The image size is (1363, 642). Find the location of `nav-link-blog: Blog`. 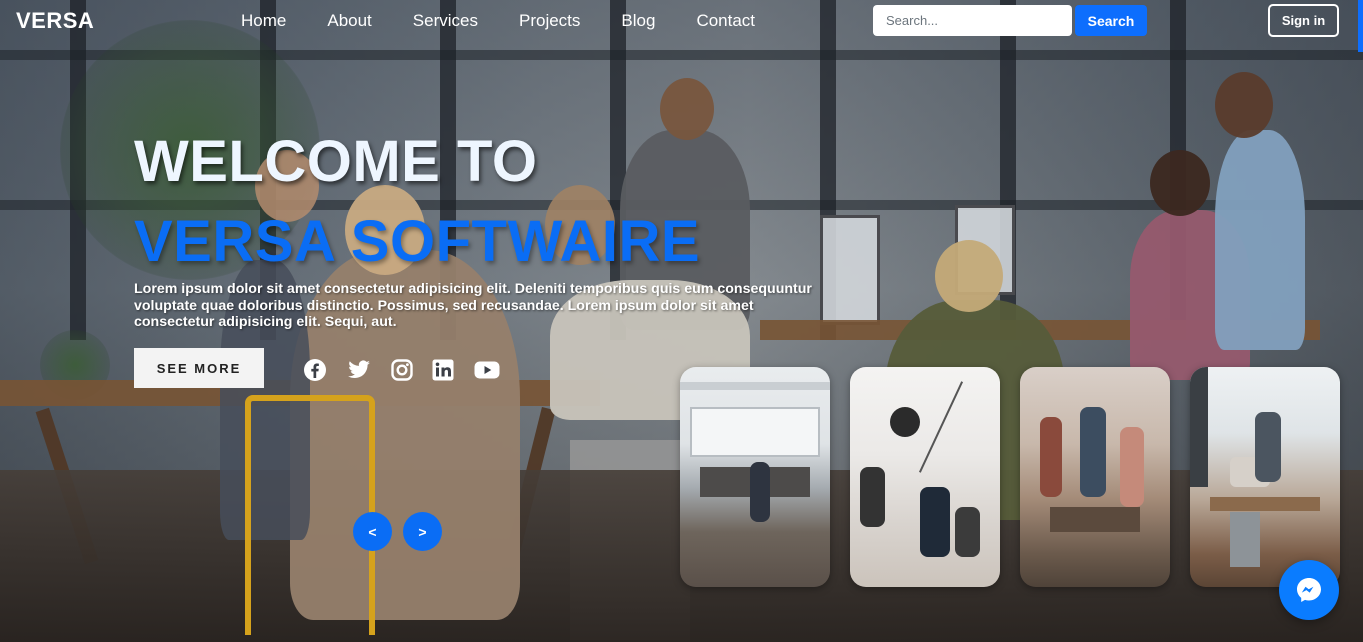

nav-link-blog: Blog is located at coordinates (638, 21).